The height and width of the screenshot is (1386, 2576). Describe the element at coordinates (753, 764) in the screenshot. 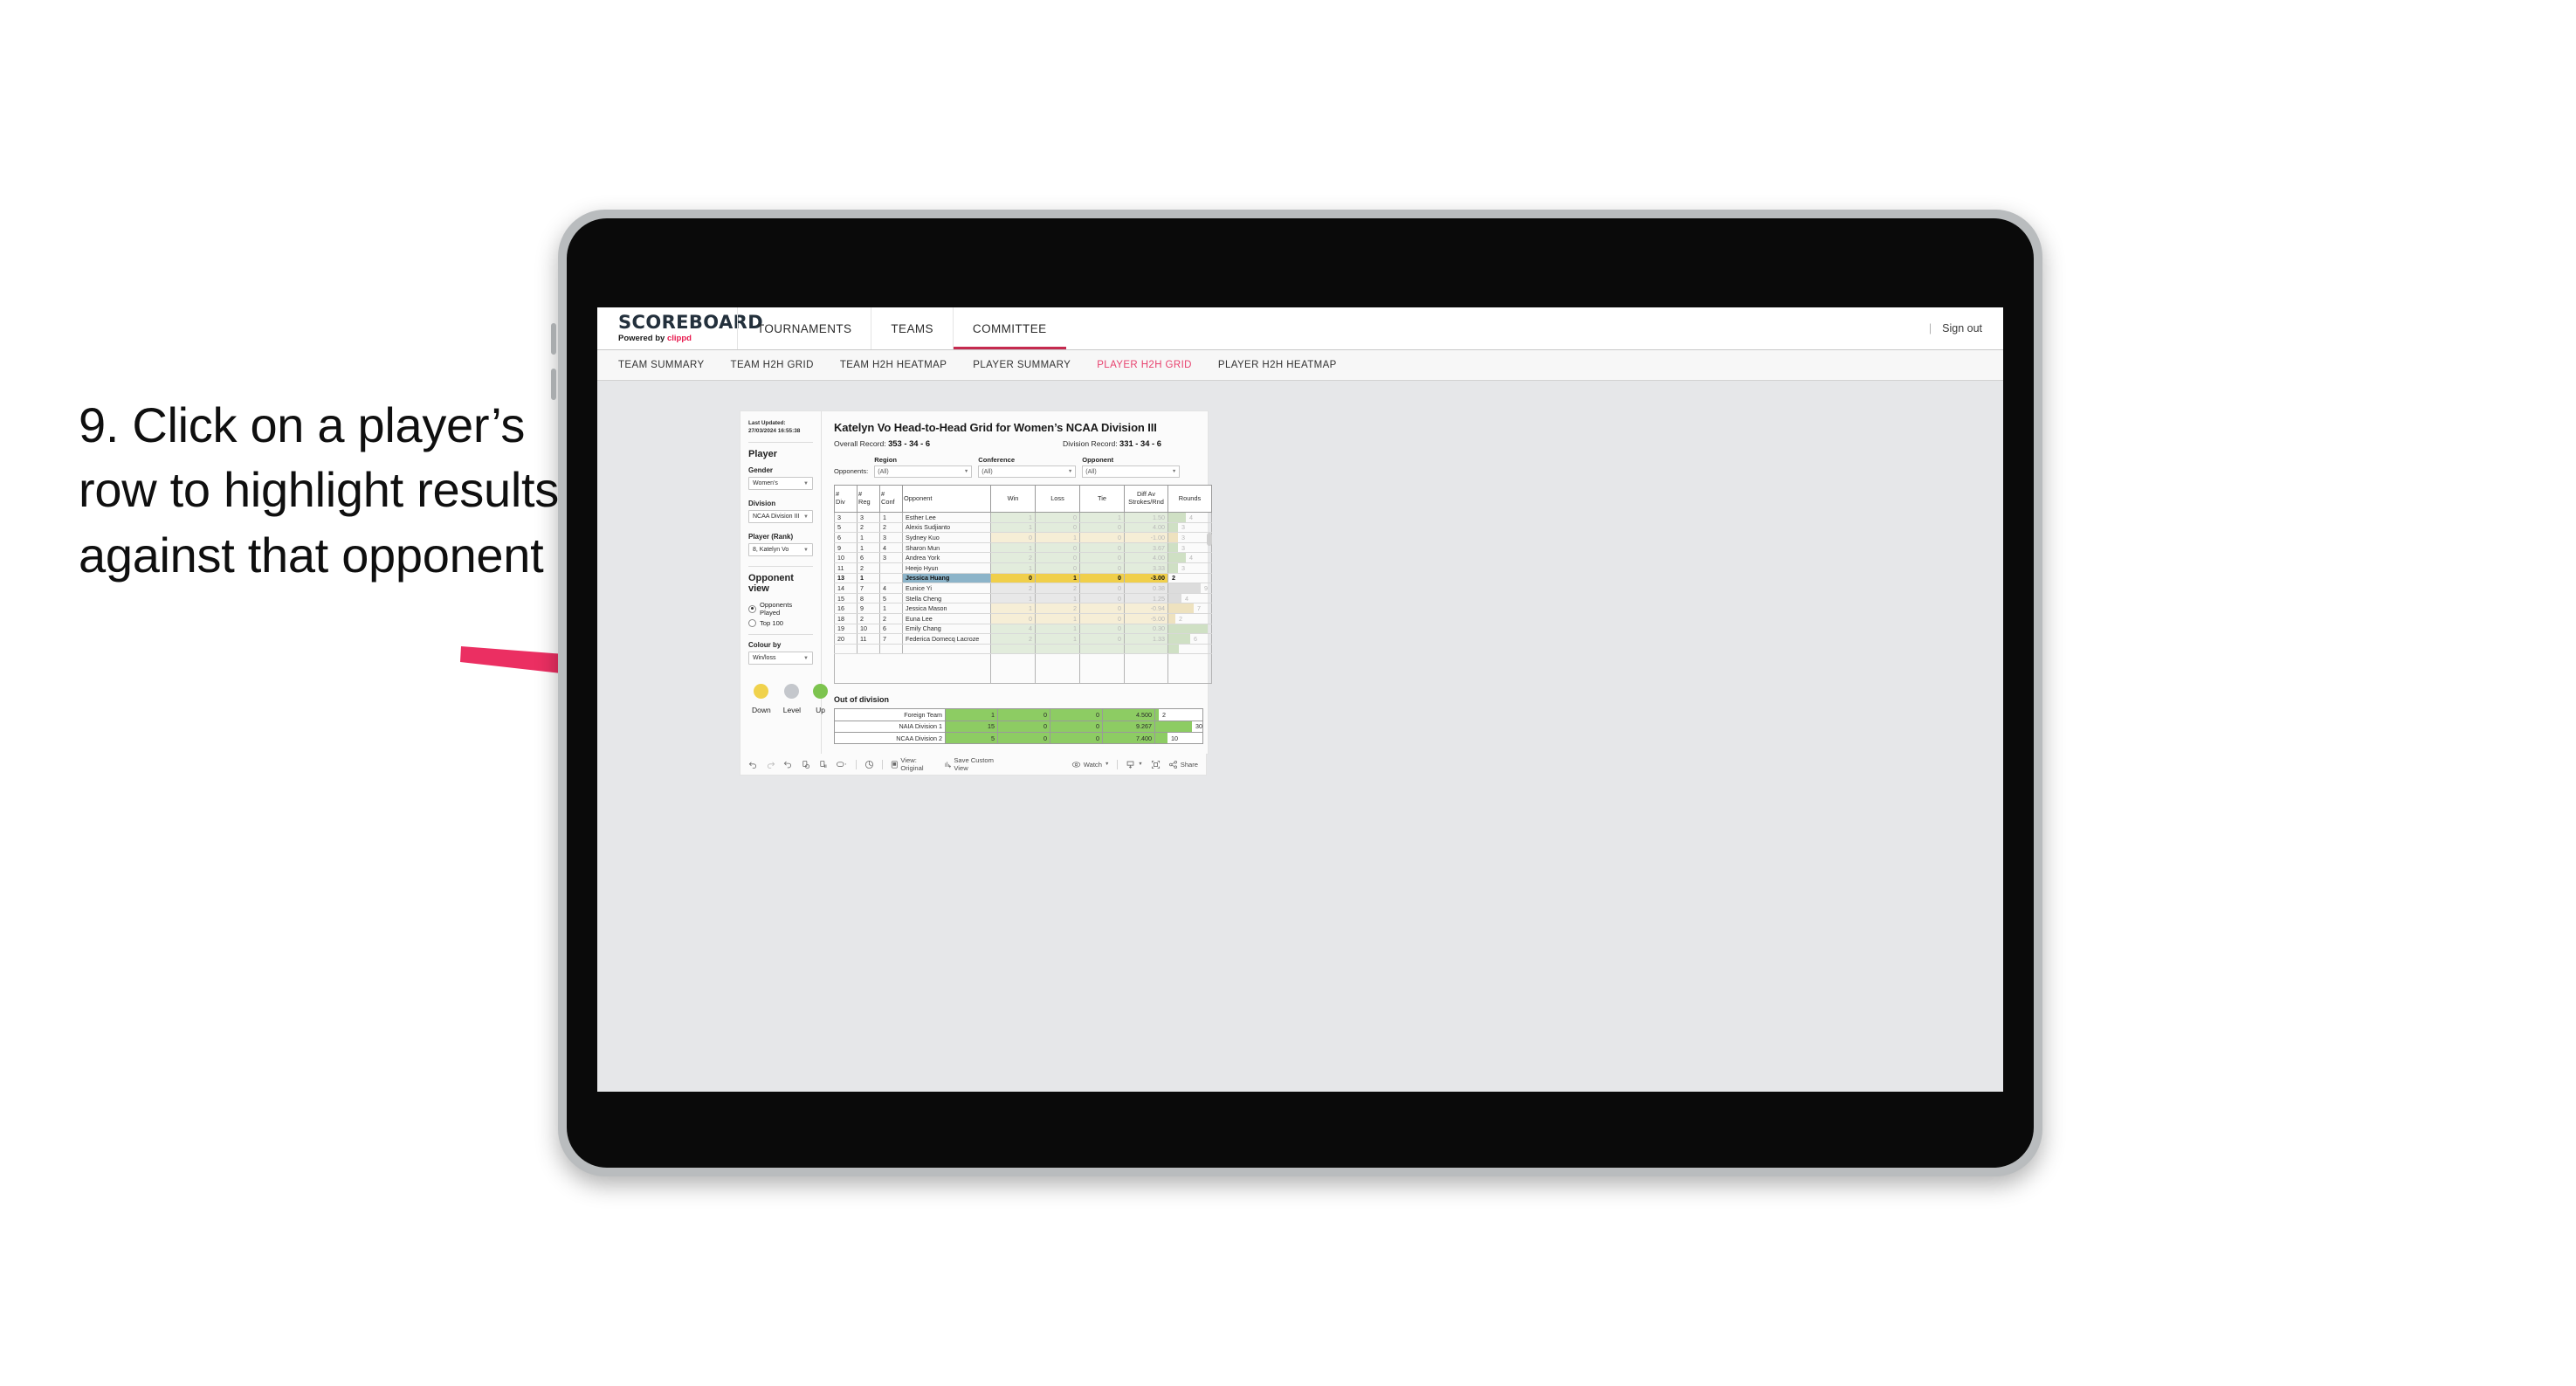

I see `undo-icon` at that location.